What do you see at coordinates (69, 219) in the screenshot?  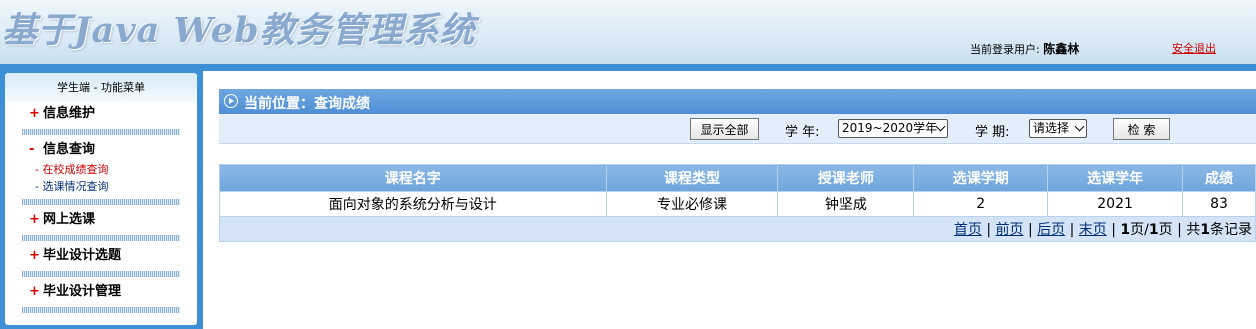 I see `menu-item-label: 网上选课` at bounding box center [69, 219].